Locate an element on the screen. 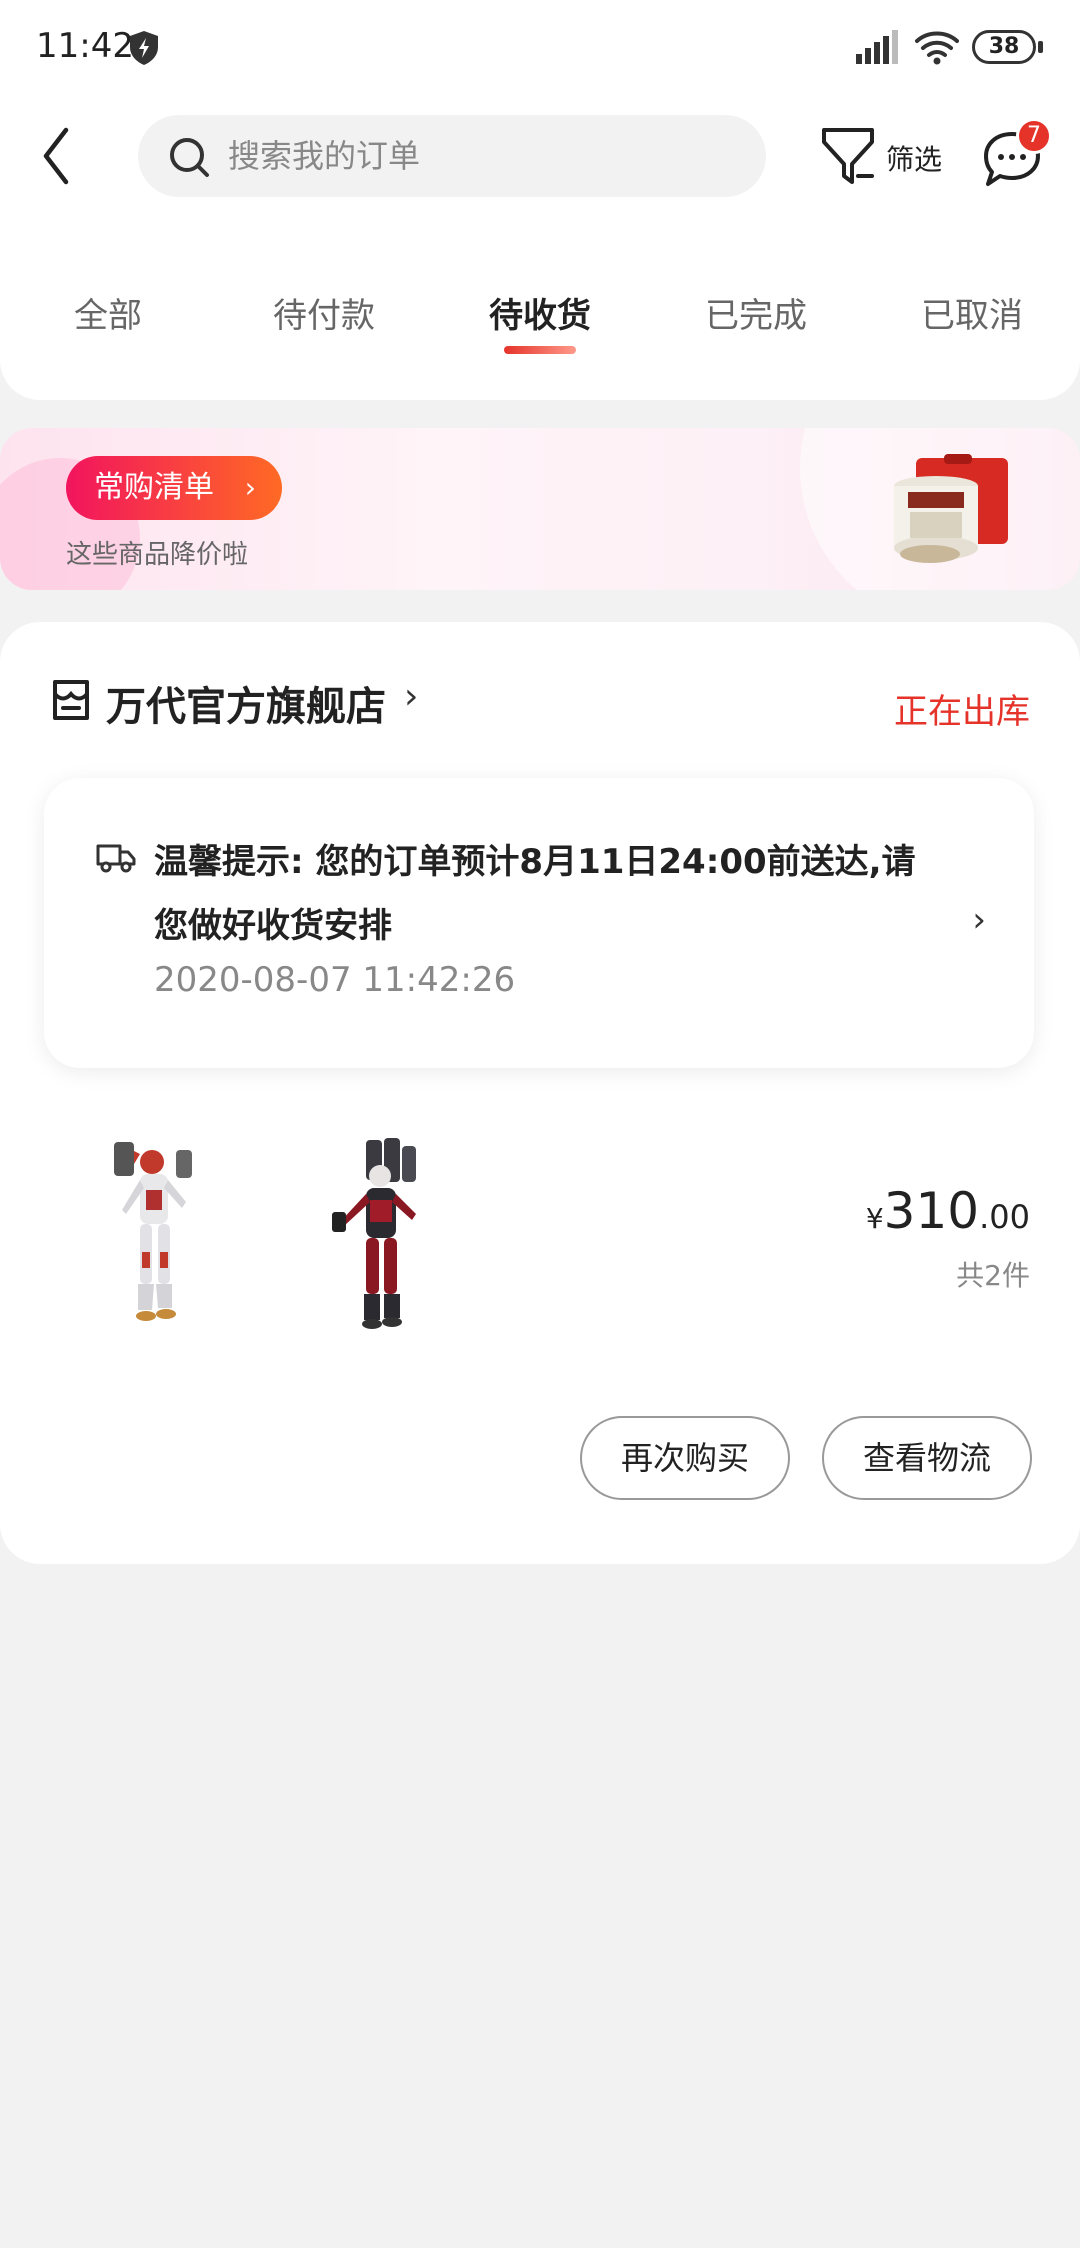  shield-icon is located at coordinates (144, 48).